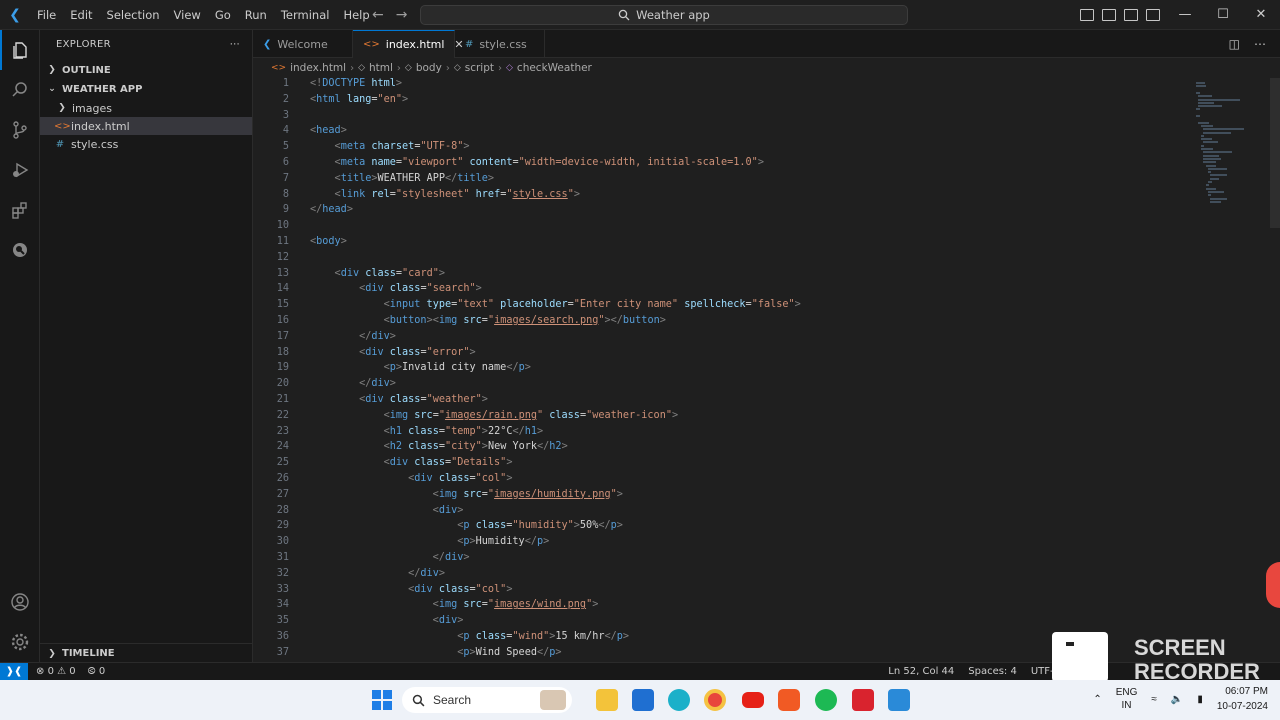  Describe the element at coordinates (20, 602) in the screenshot. I see `accounts-icon` at that location.